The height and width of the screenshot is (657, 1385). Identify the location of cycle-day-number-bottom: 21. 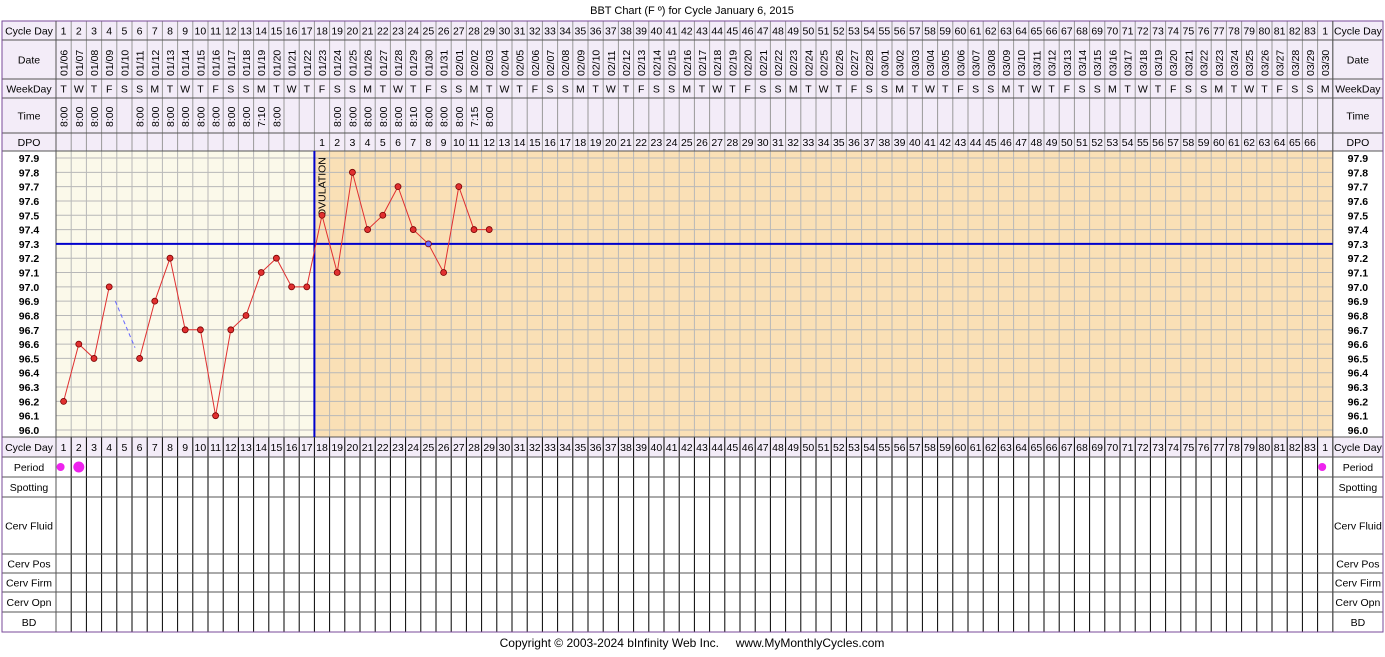
(368, 448).